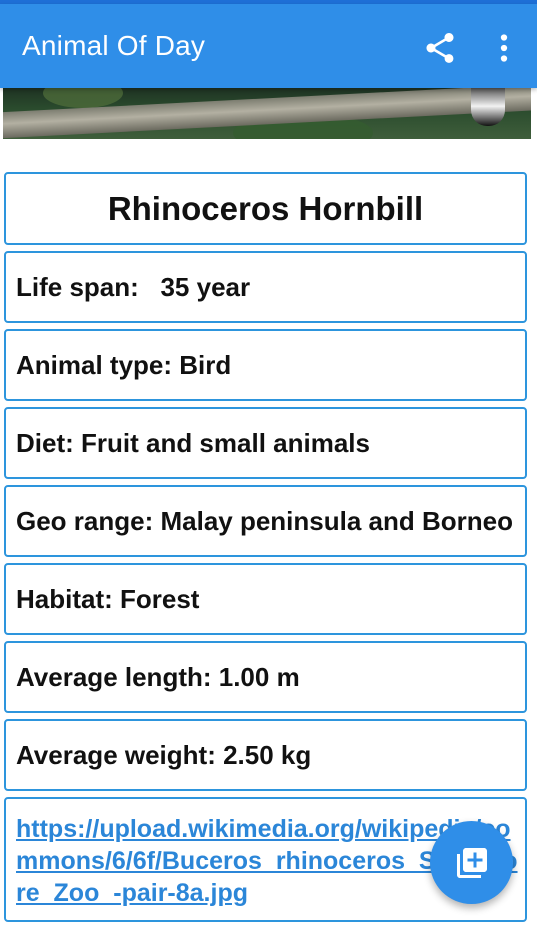 Image resolution: width=537 pixels, height=928 pixels. I want to click on photo-bird-tail, so click(488, 107).